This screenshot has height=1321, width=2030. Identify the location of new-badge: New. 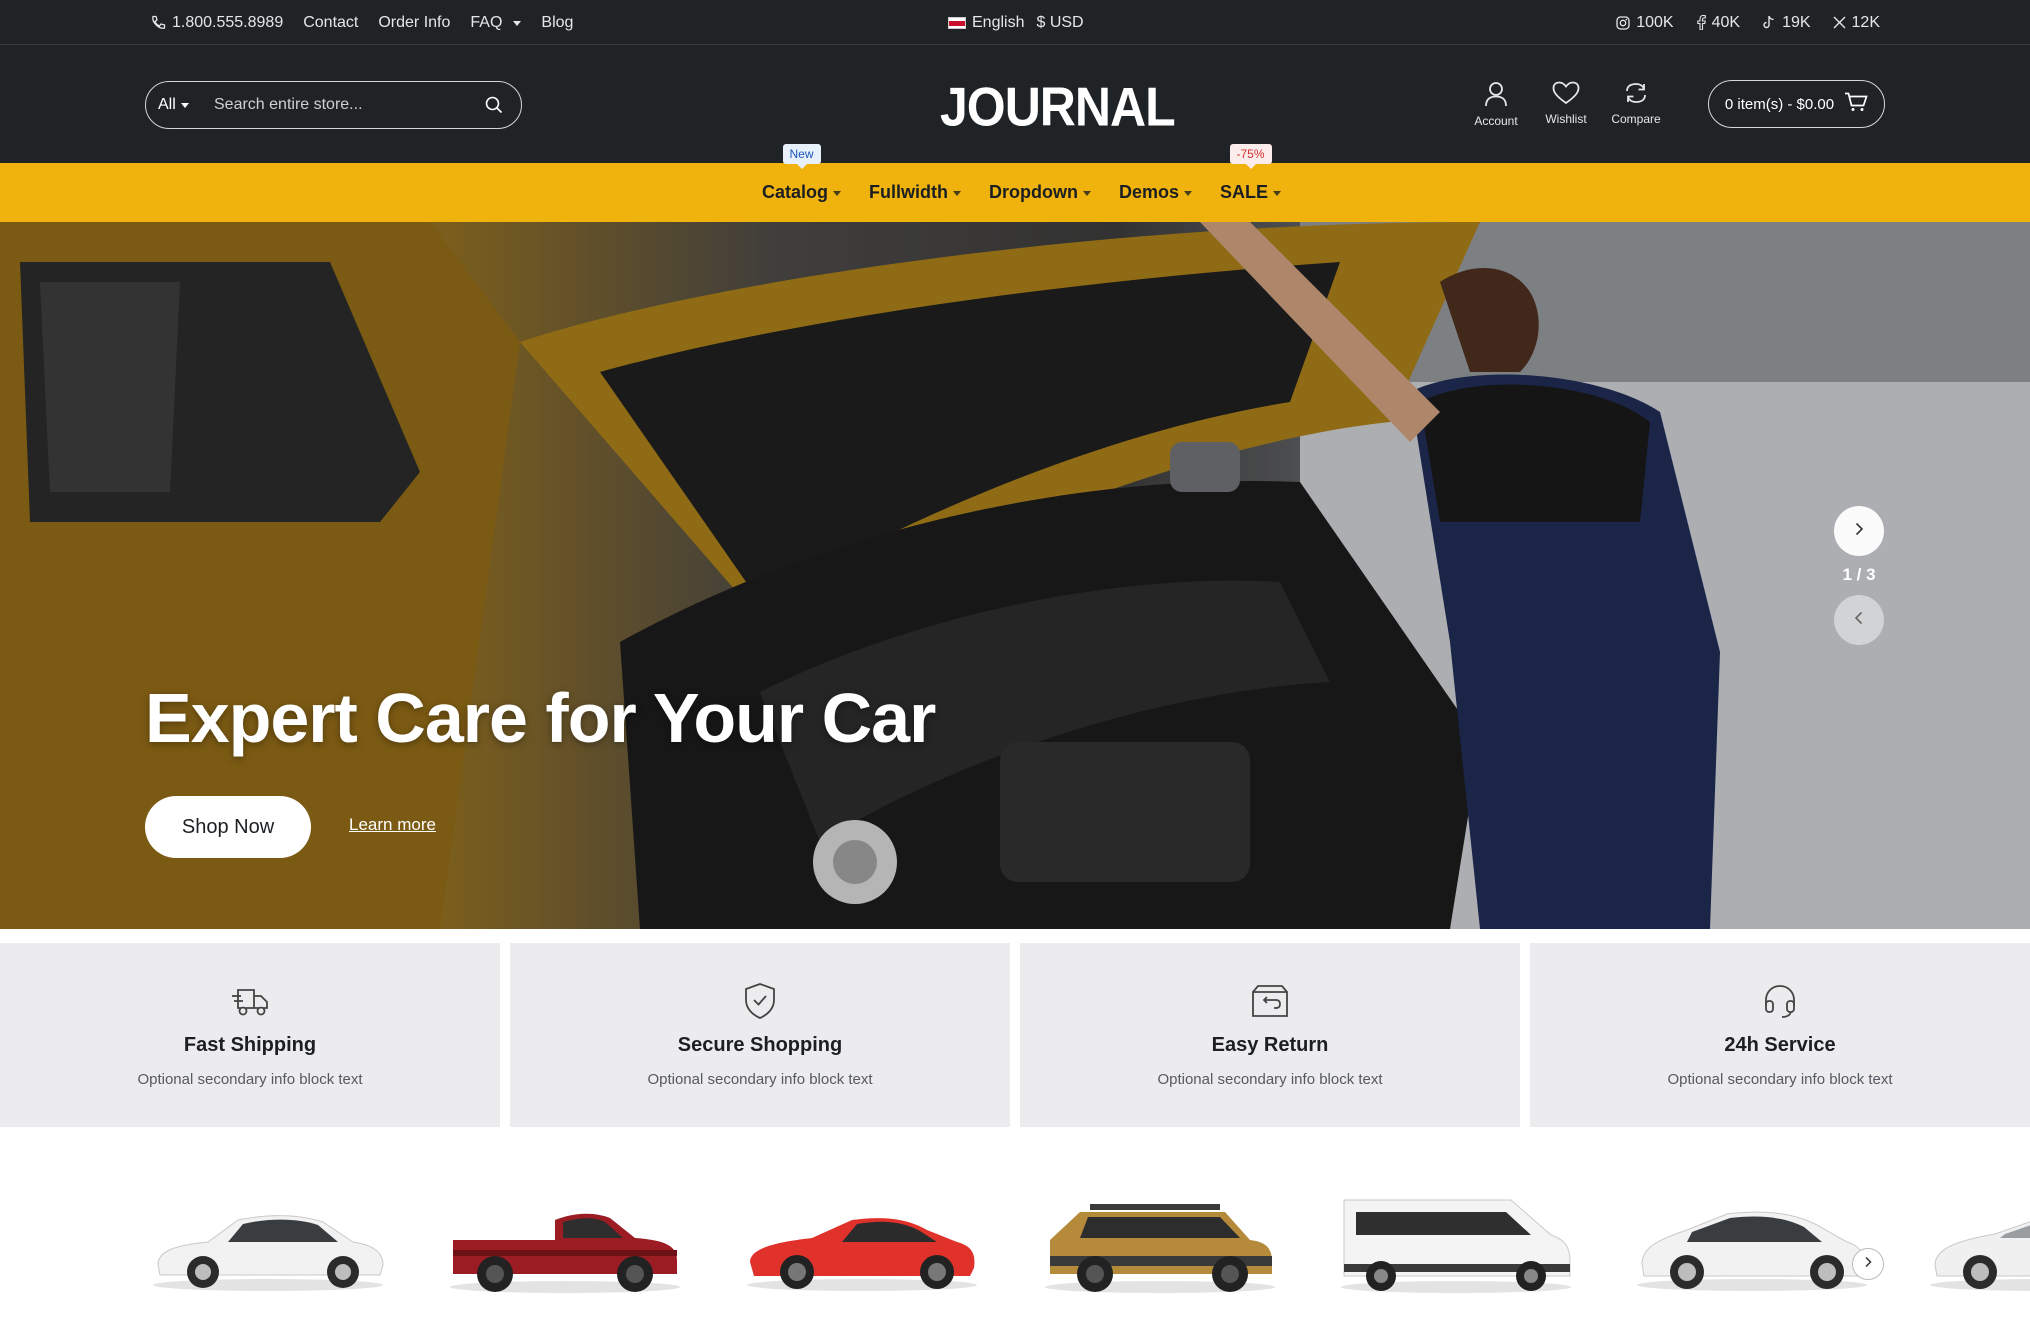
(801, 154).